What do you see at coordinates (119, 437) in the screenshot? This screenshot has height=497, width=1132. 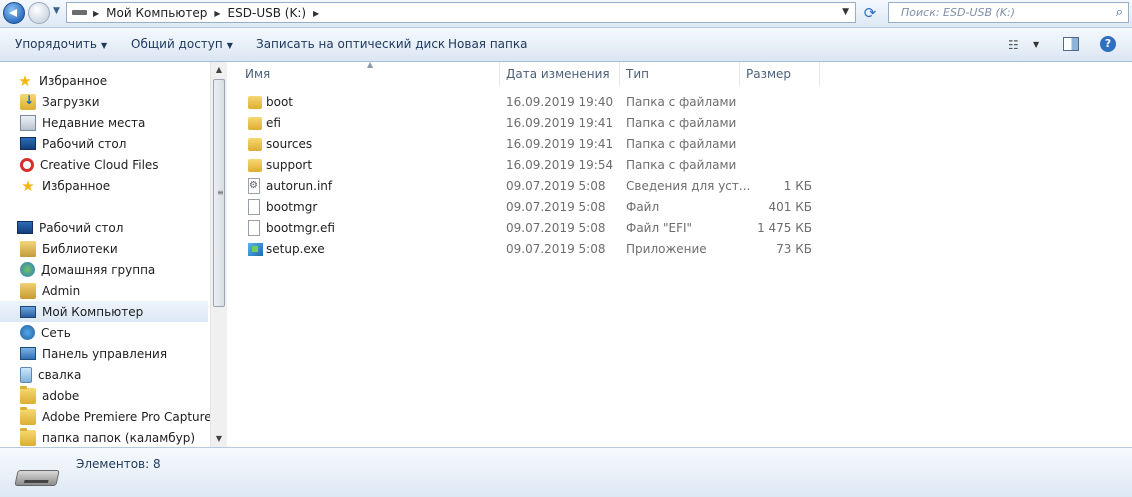 I see `nav-item-label: папка папок (каламбур)` at bounding box center [119, 437].